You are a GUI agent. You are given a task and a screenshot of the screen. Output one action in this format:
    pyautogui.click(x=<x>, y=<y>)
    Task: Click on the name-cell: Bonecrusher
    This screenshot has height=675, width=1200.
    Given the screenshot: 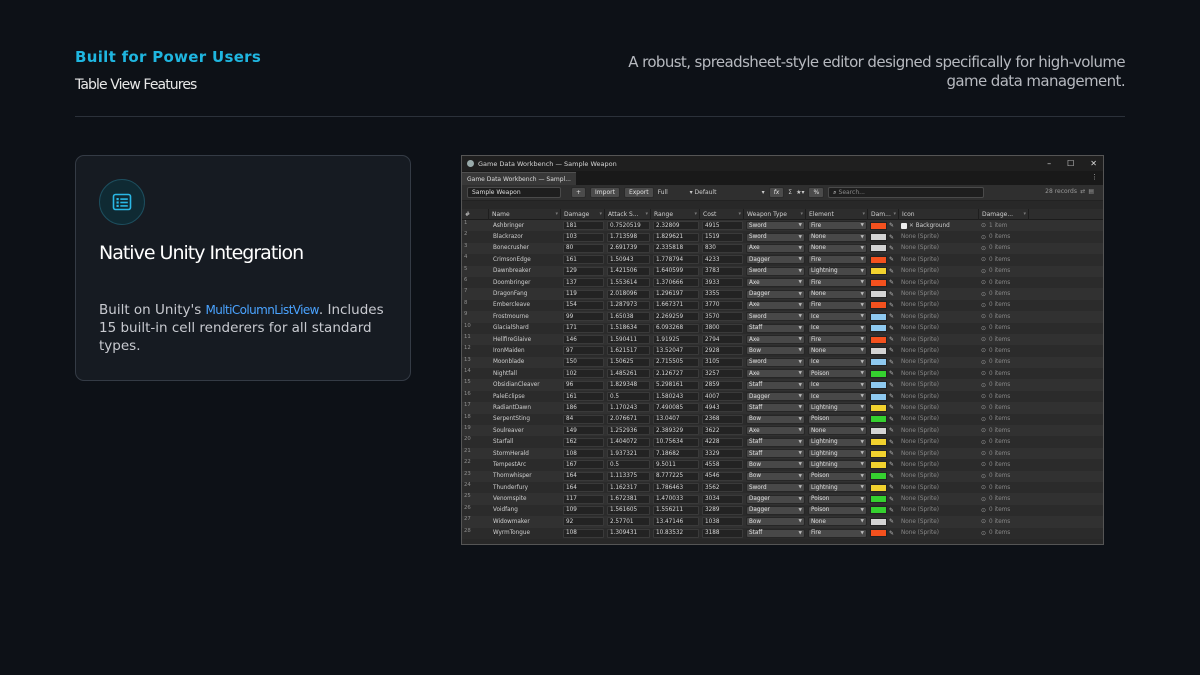 What is the action you would take?
    pyautogui.click(x=525, y=248)
    